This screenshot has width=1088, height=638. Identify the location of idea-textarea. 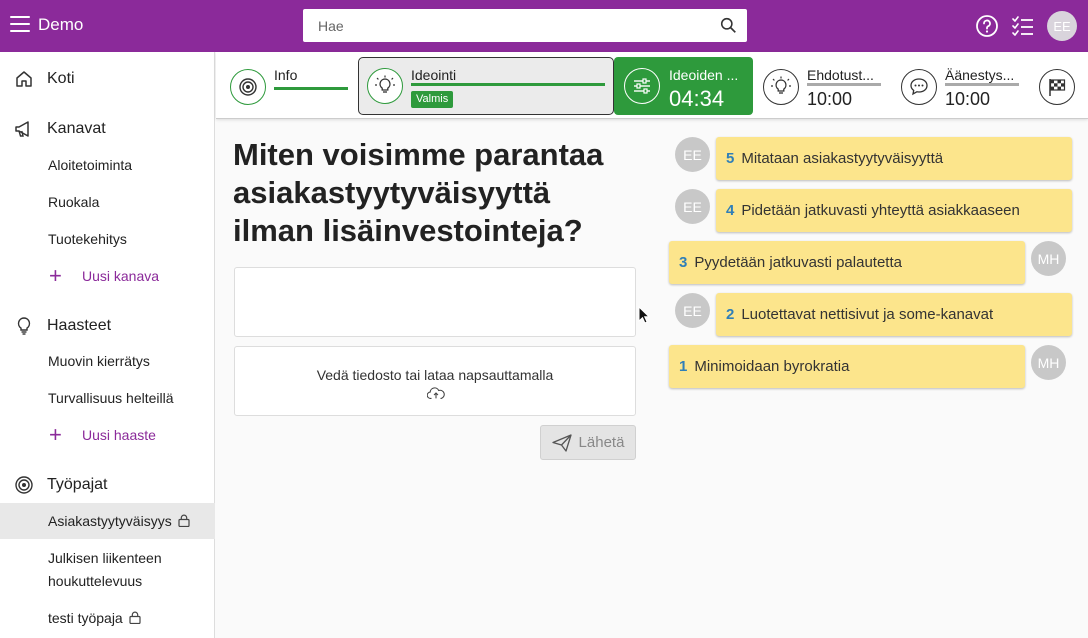
(435, 302).